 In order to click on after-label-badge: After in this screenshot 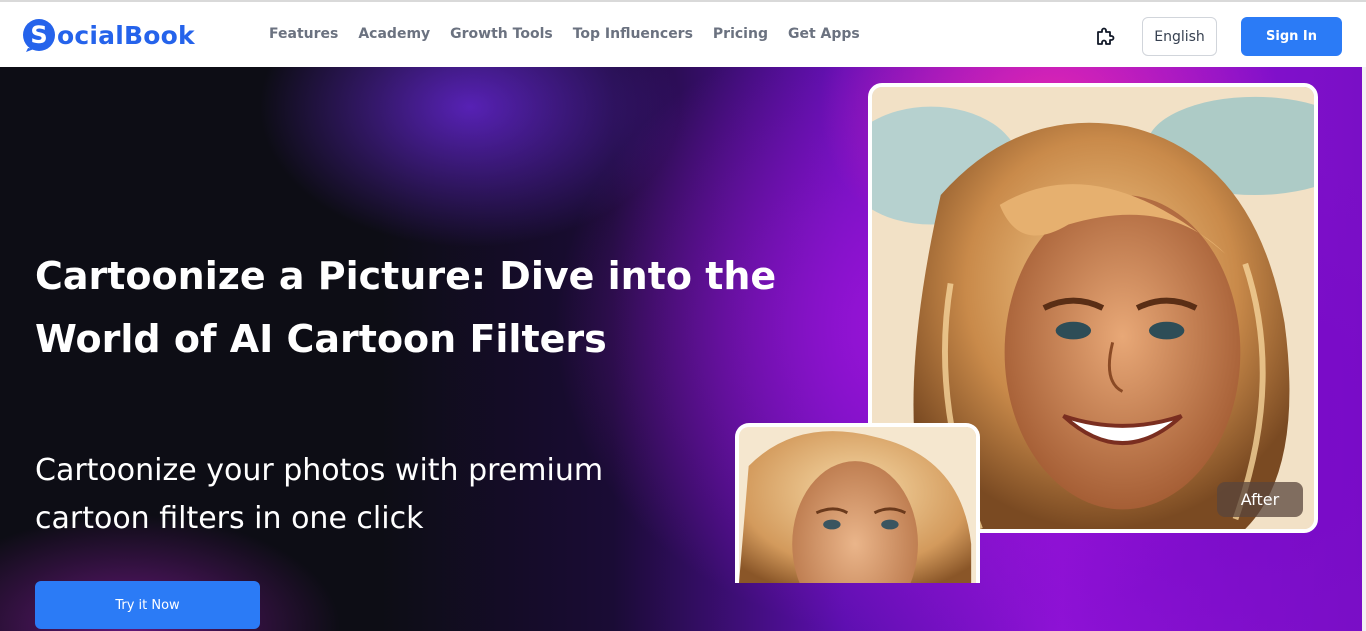, I will do `click(1260, 499)`.